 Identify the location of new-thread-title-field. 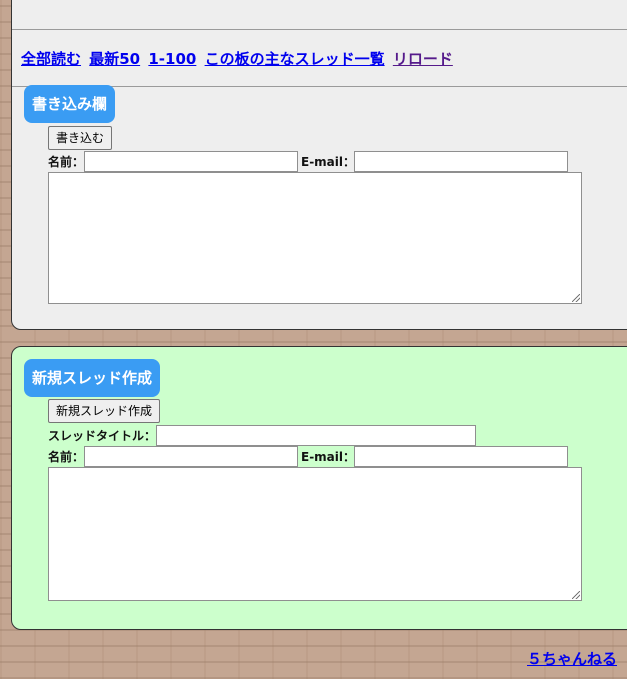
(316, 435).